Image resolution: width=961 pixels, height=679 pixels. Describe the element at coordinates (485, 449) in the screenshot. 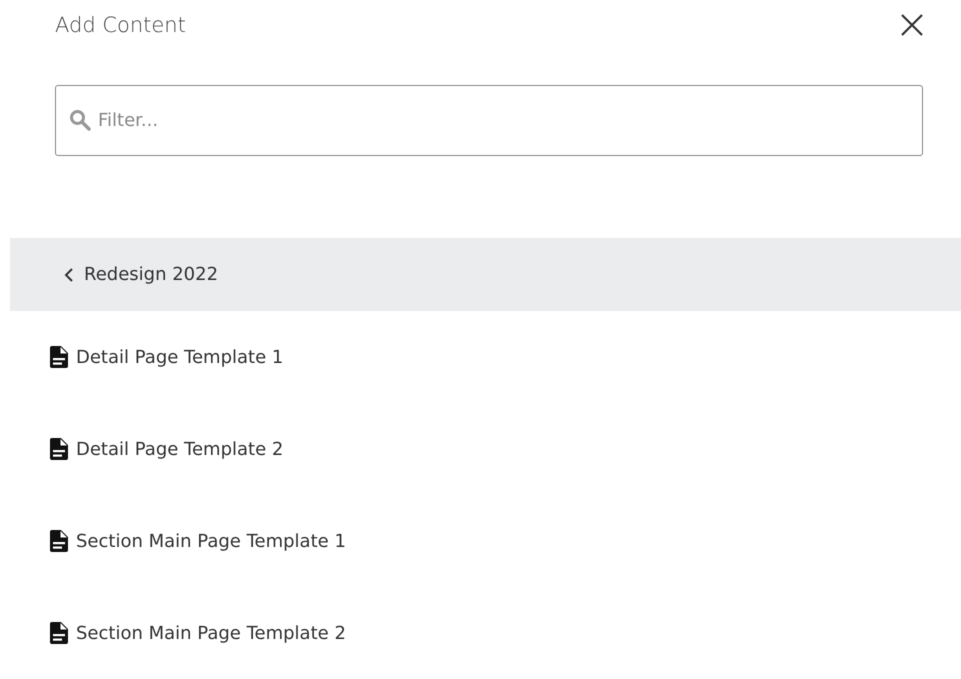

I see `template-item: Detail Page Template 2` at that location.